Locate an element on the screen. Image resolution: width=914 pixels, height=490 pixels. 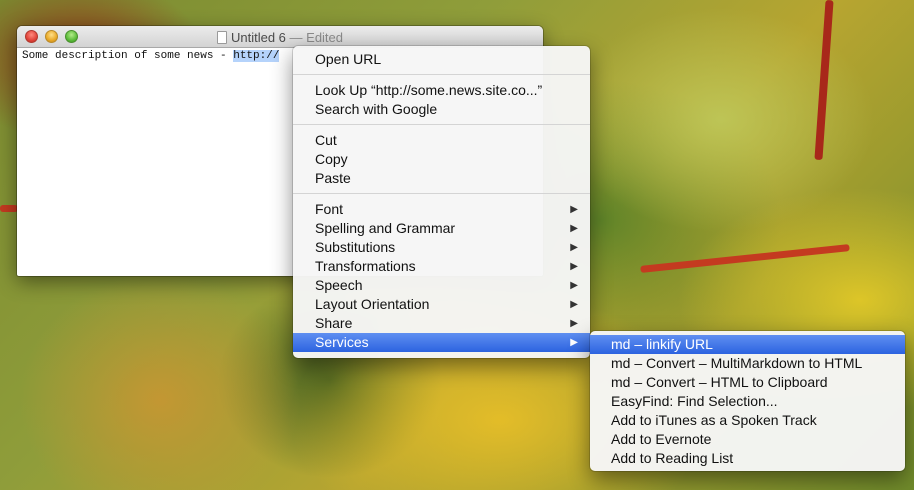
window-title-text: Untitled 6 is located at coordinates (258, 37).